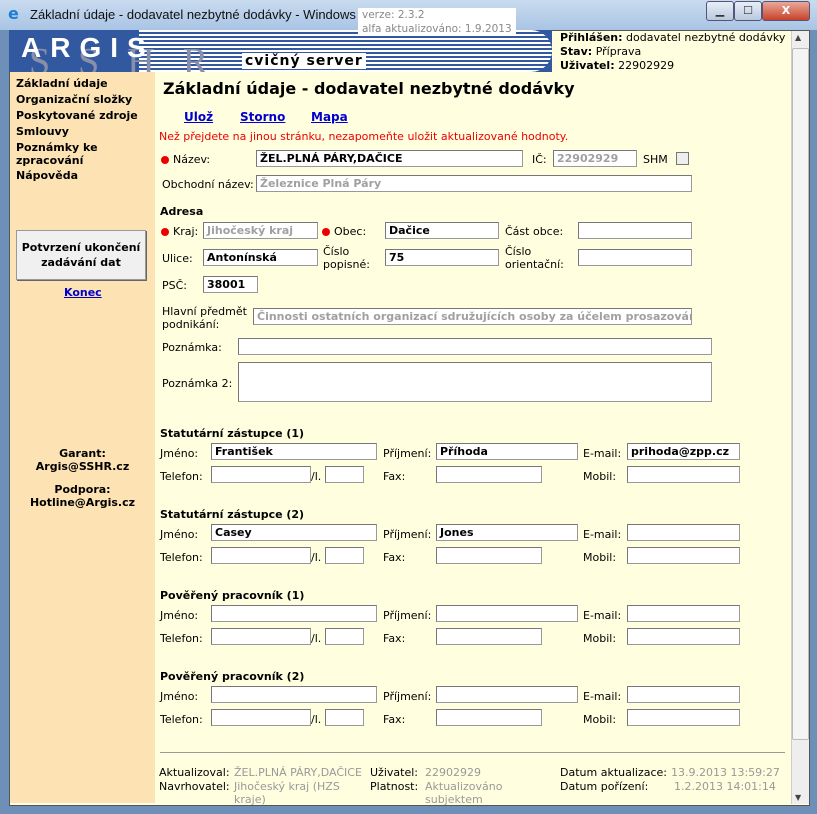 The image size is (817, 814). Describe the element at coordinates (453, 772) in the screenshot. I see `uzivatel-value: 22902929` at that location.